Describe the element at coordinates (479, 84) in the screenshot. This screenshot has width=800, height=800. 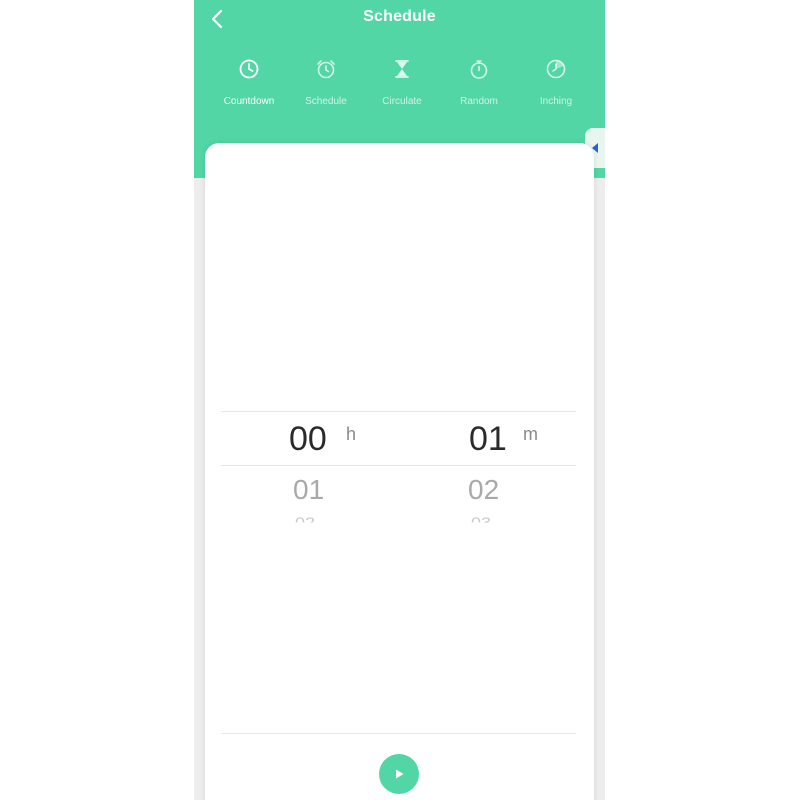
I see `tab-random: Random` at that location.